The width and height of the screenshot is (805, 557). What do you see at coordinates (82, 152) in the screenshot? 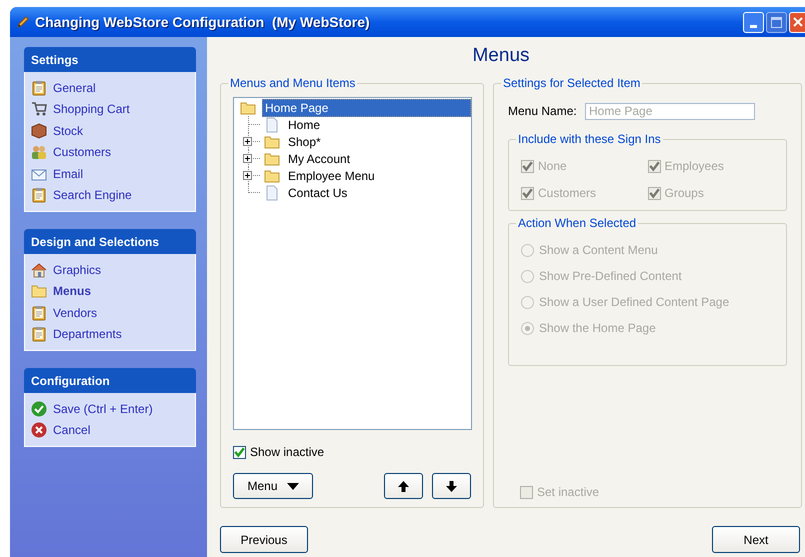
I see `sidebar-link: Customers` at bounding box center [82, 152].